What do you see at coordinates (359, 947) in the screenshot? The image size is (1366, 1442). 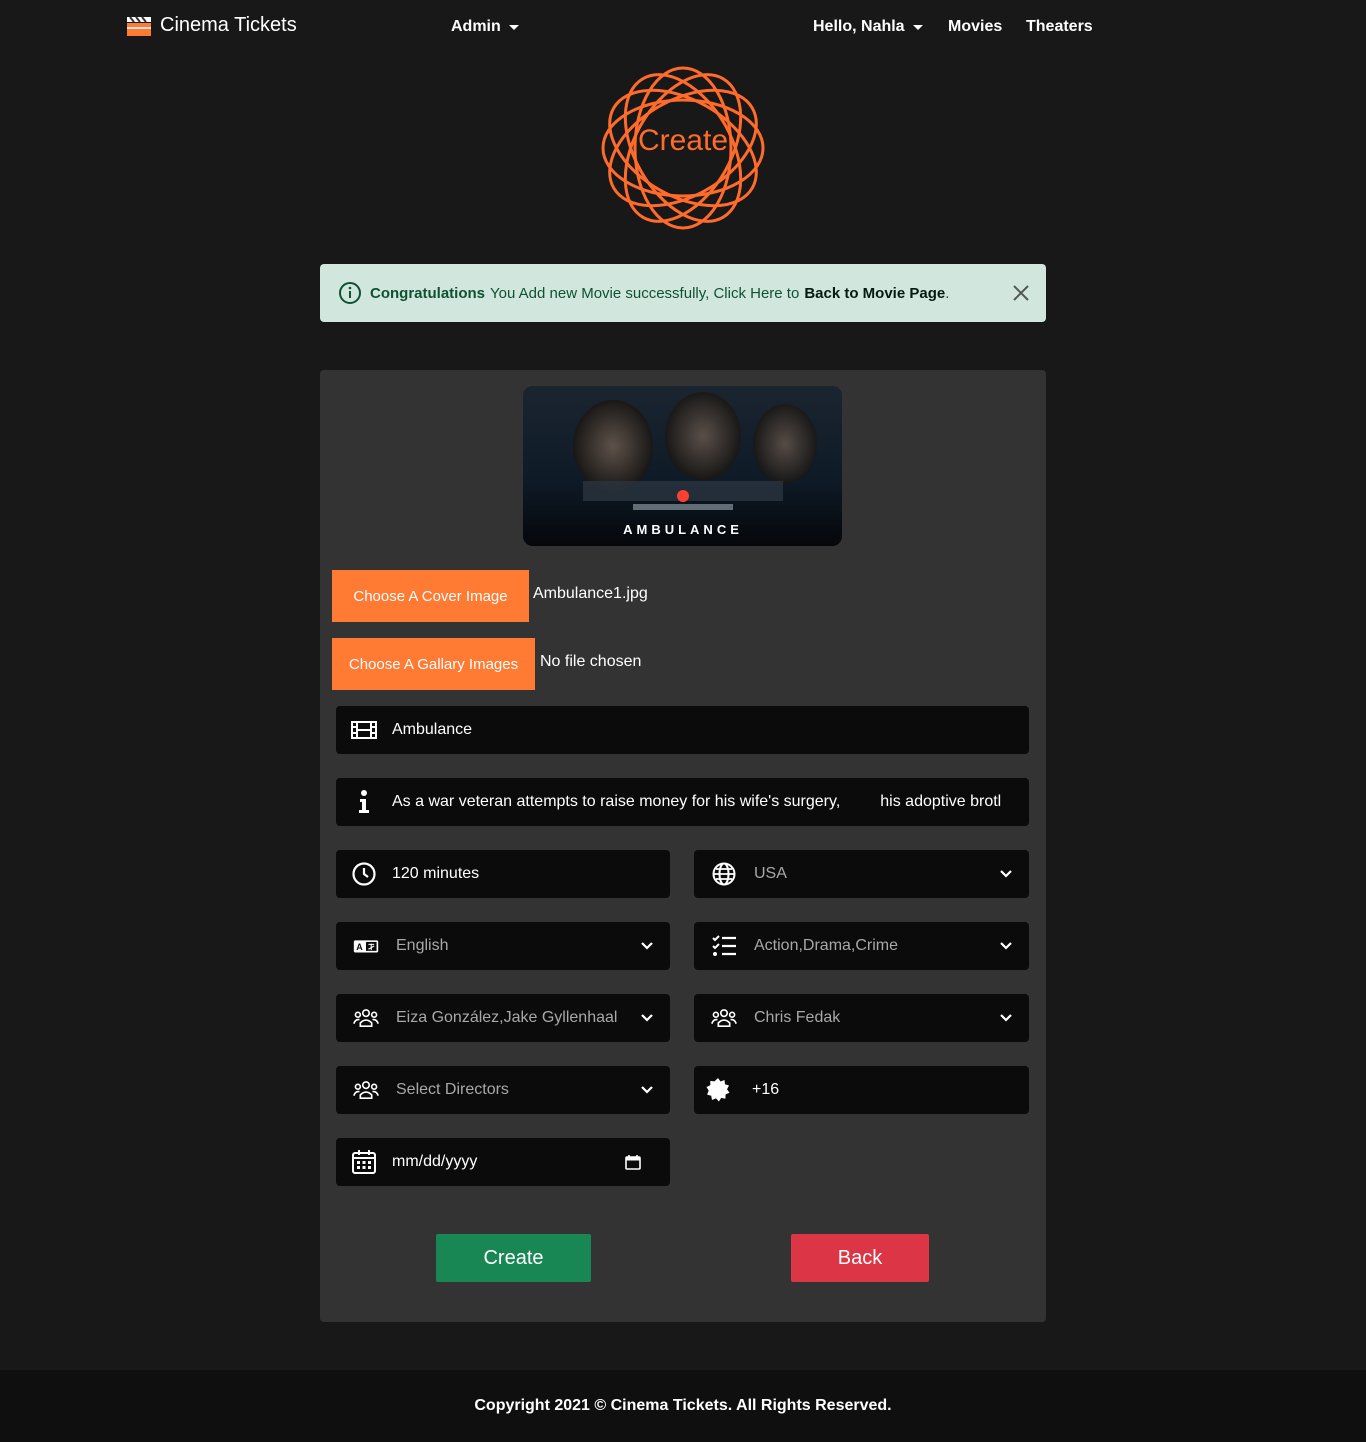 I see `svg-text: A` at bounding box center [359, 947].